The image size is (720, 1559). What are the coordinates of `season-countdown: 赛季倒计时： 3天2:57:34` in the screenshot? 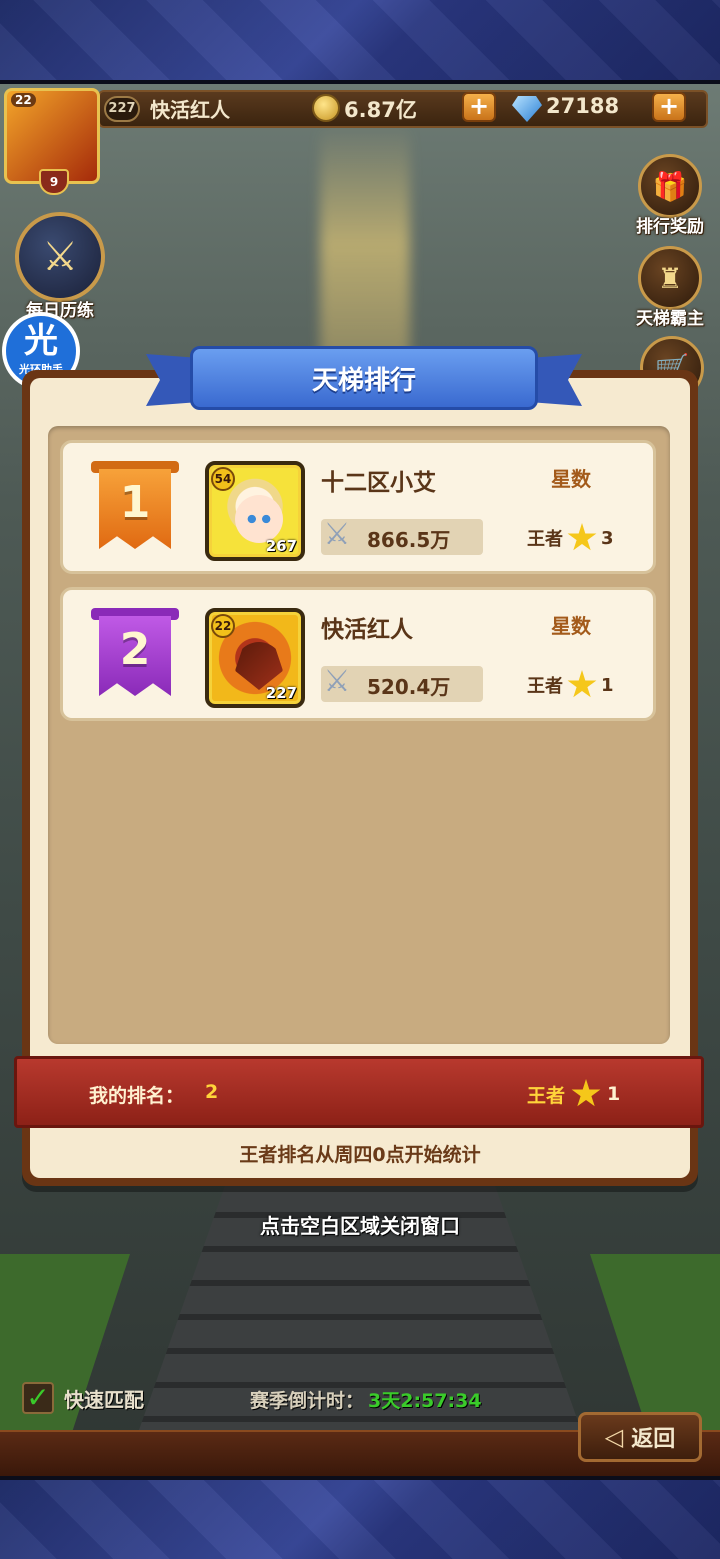 It's located at (366, 1399).